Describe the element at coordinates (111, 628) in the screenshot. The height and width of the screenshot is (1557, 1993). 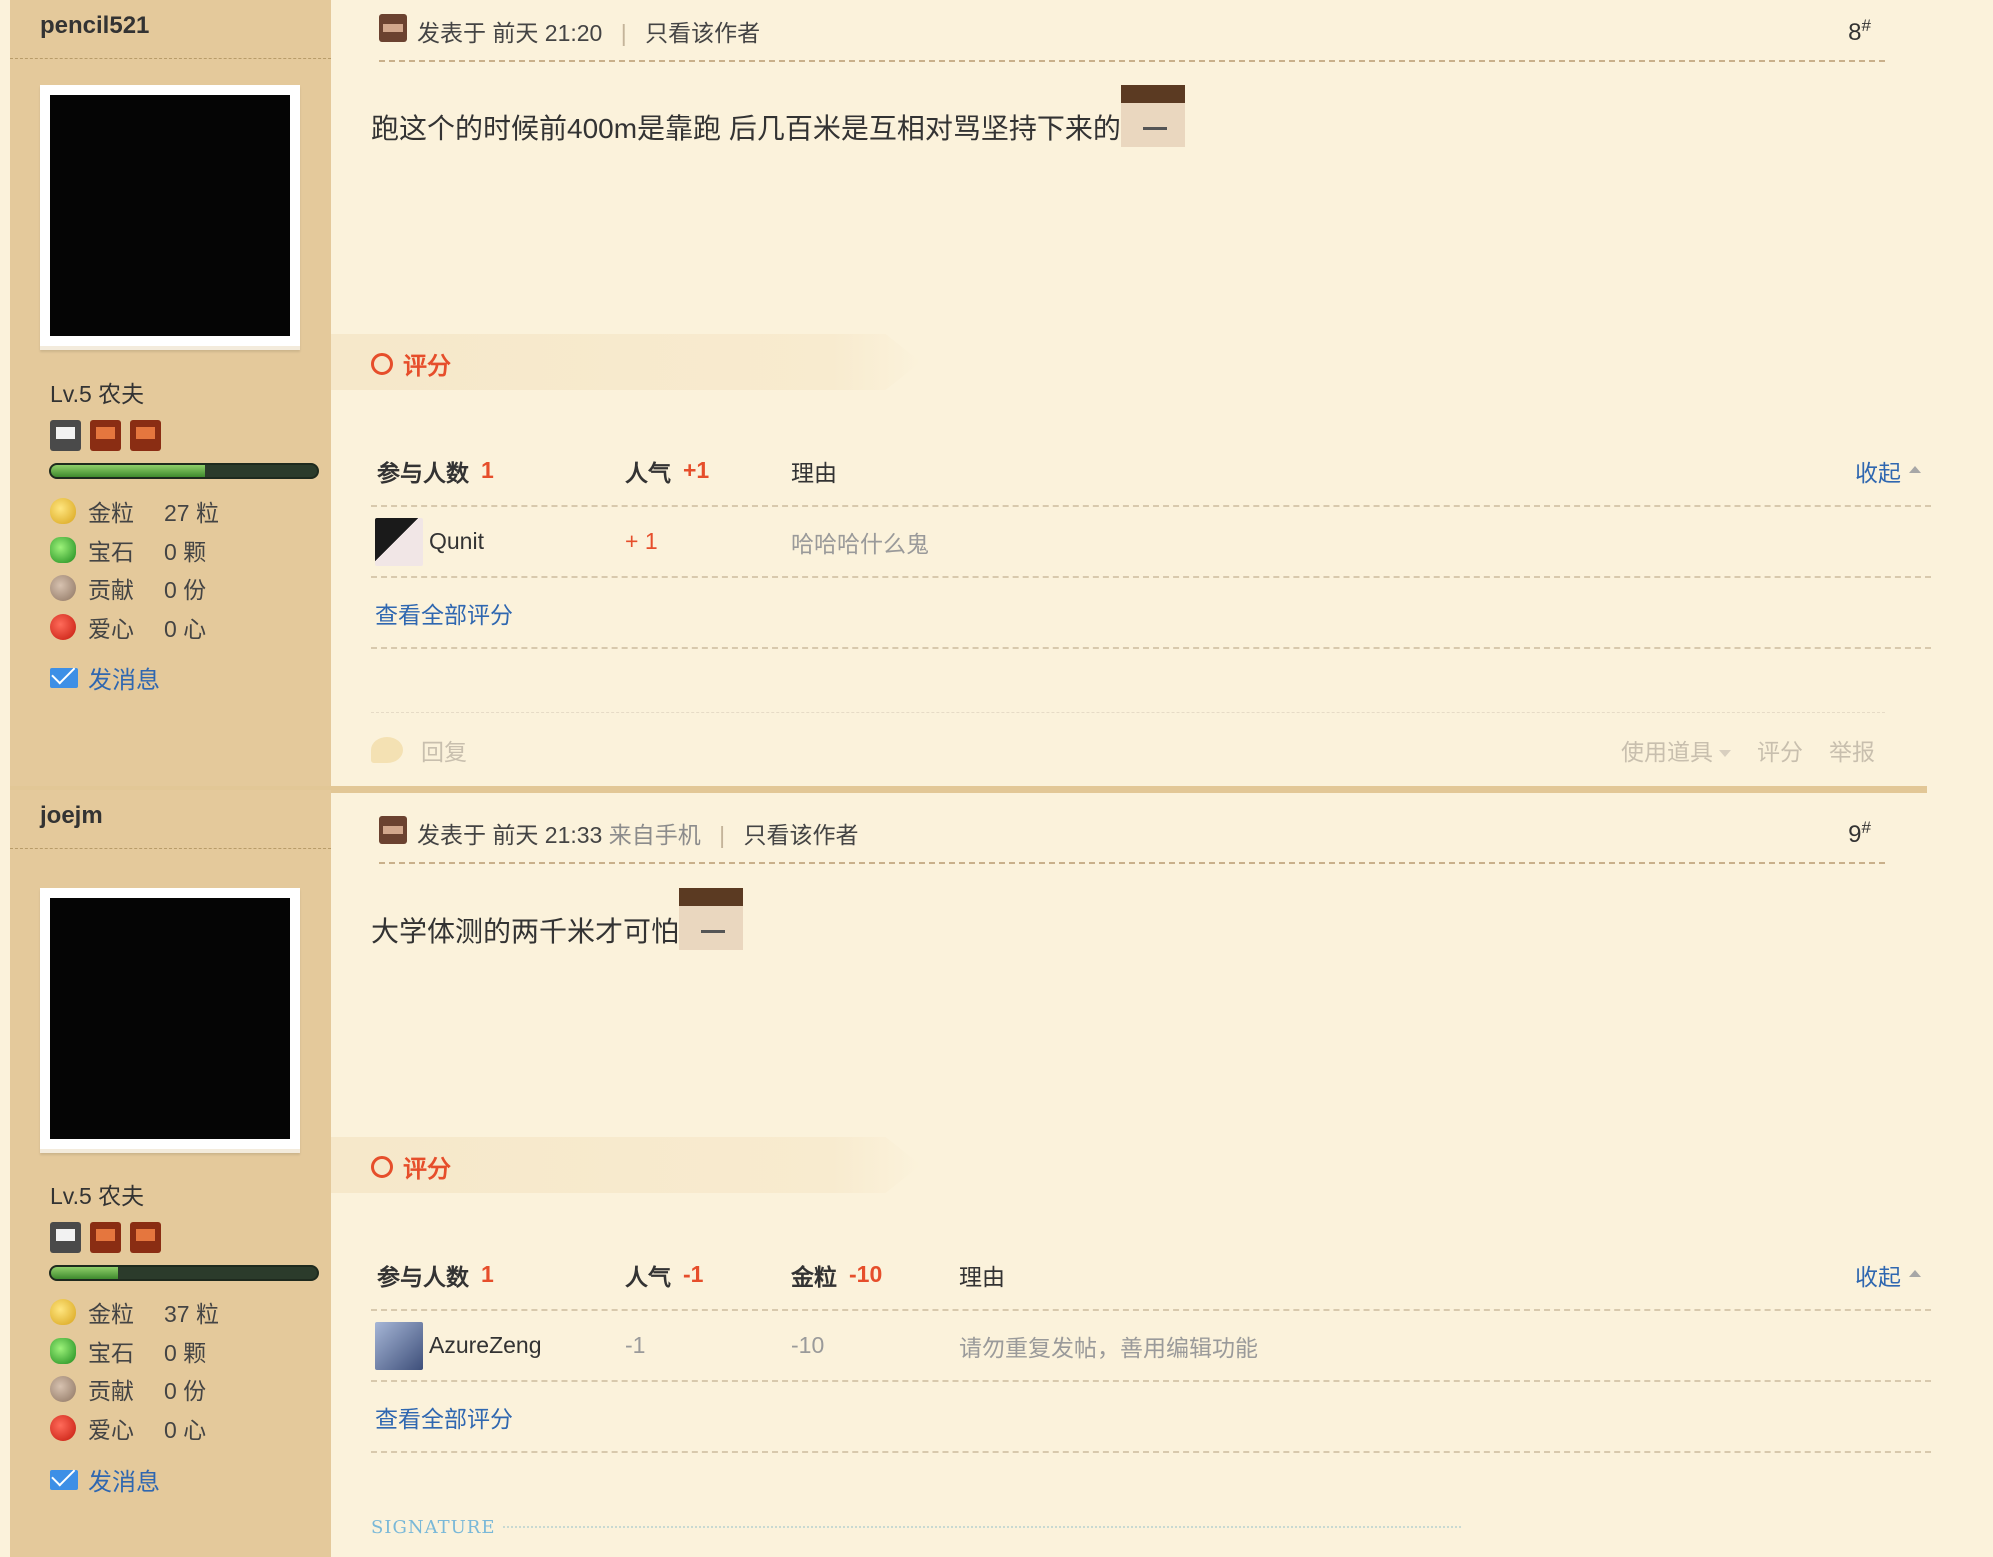
I see `stat-label: 爱心` at that location.